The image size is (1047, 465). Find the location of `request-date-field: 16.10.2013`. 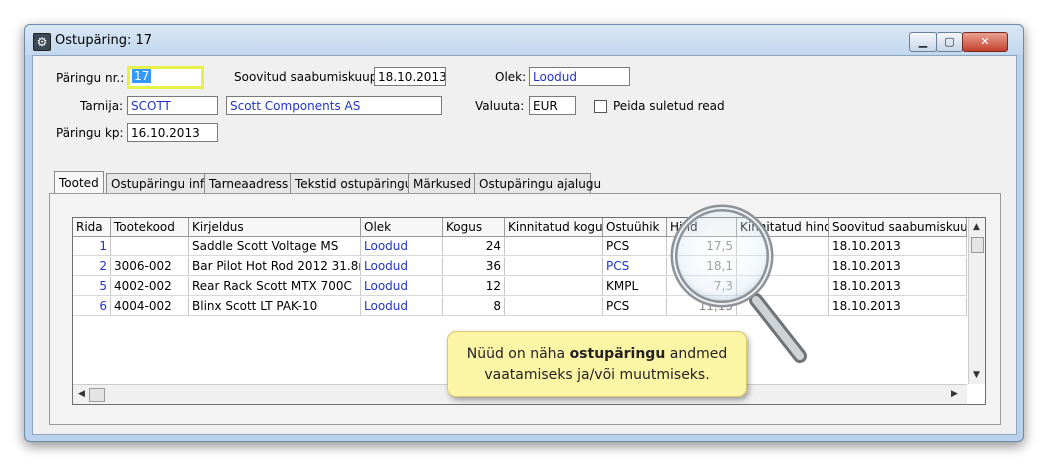

request-date-field: 16.10.2013 is located at coordinates (172, 132).